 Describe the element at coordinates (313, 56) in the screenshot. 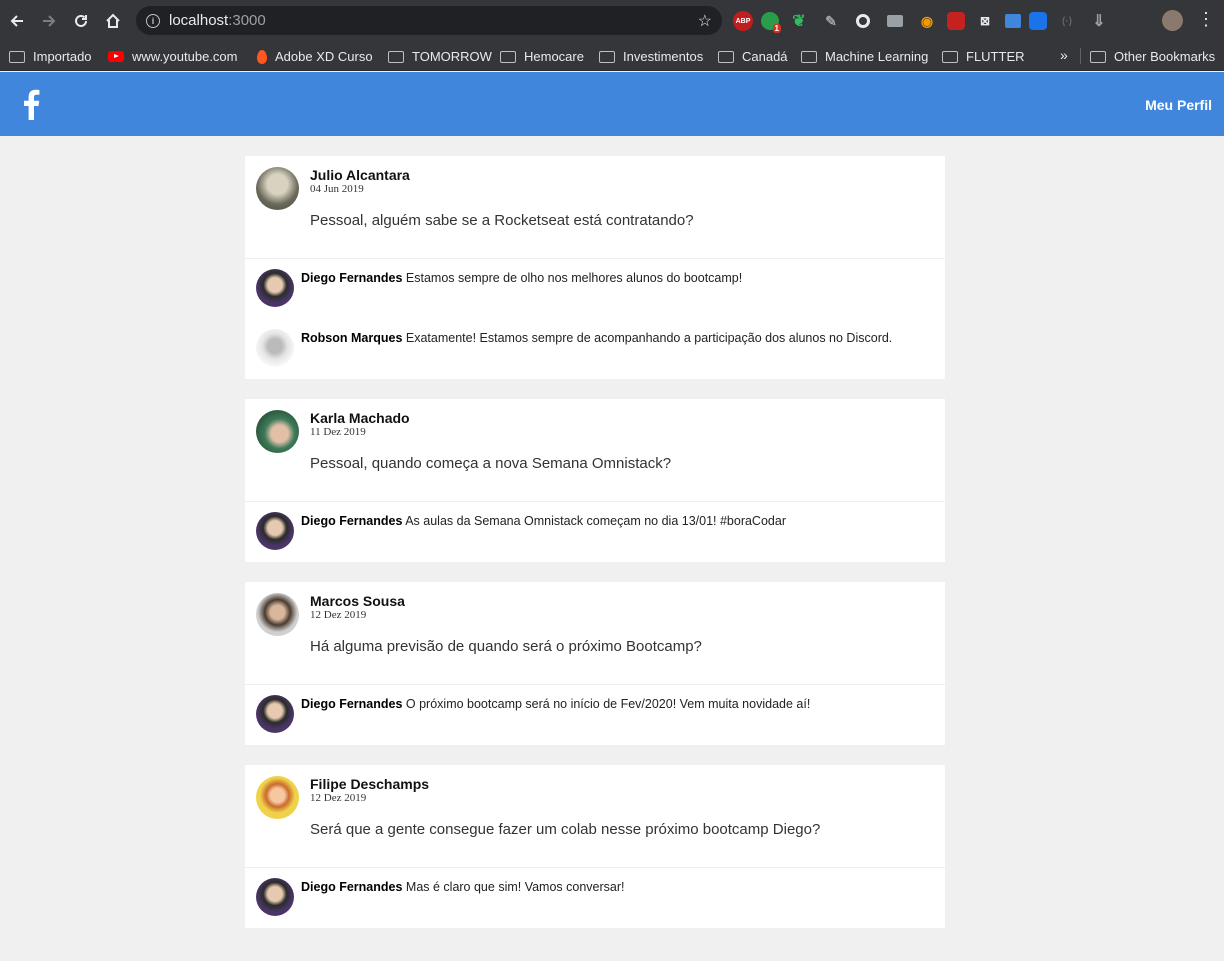

I see `bookmark-adobe-xd: Adobe XD Curso` at that location.